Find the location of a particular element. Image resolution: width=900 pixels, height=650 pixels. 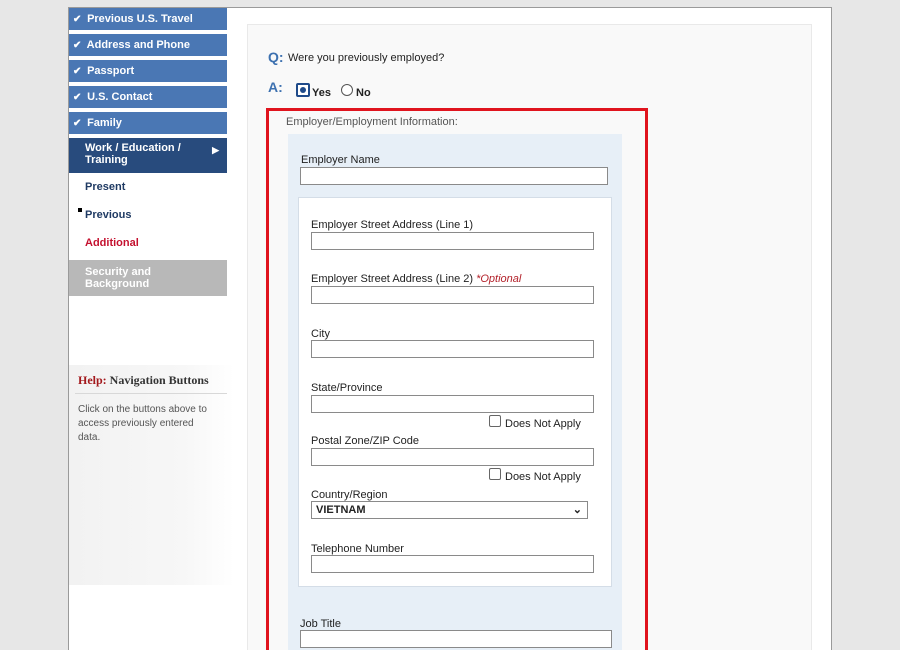

sidebar-item-label: Previous U.S. Travel is located at coordinates (140, 19).